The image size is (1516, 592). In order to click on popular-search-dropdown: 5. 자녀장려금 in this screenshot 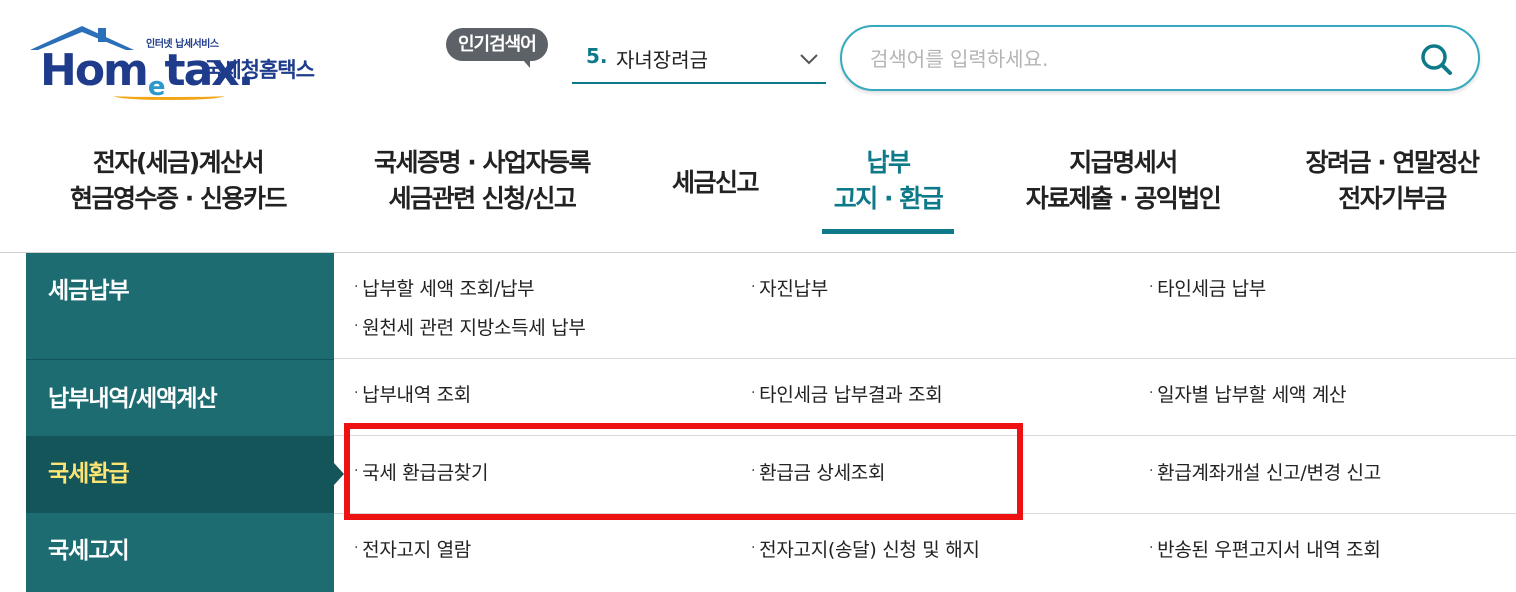, I will do `click(699, 61)`.